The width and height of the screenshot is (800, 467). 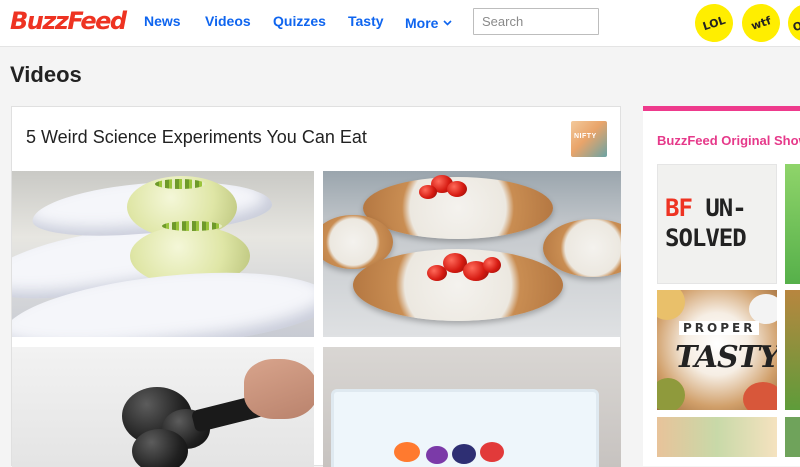 I want to click on channel-thumbnail-label: NIFTY, so click(x=585, y=136).